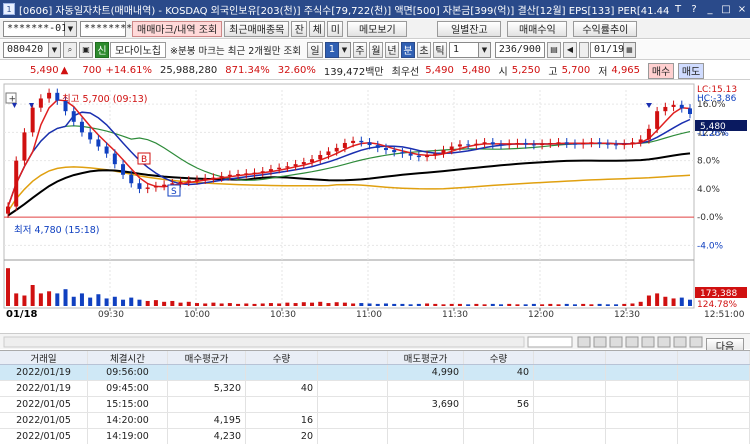  Describe the element at coordinates (499, 404) in the screenshot. I see `table-cell: 56` at that location.